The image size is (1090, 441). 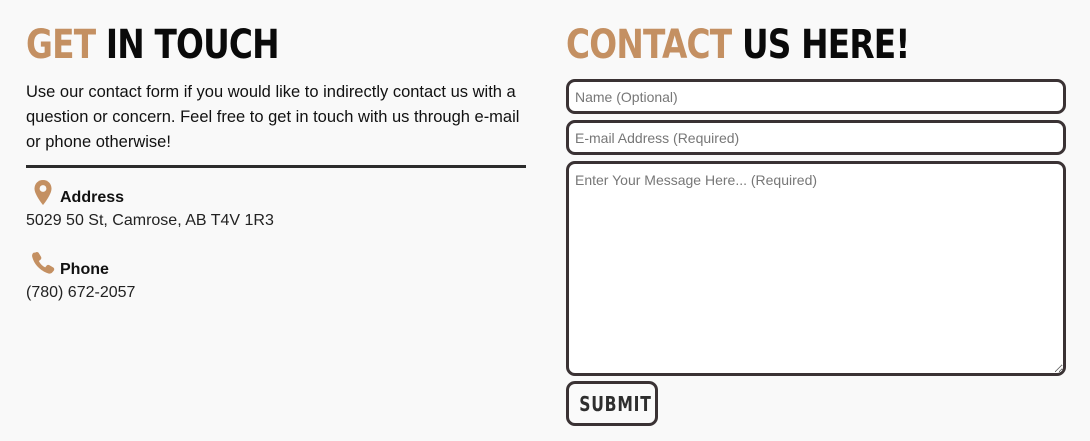 I want to click on address-title: Address, so click(x=92, y=197).